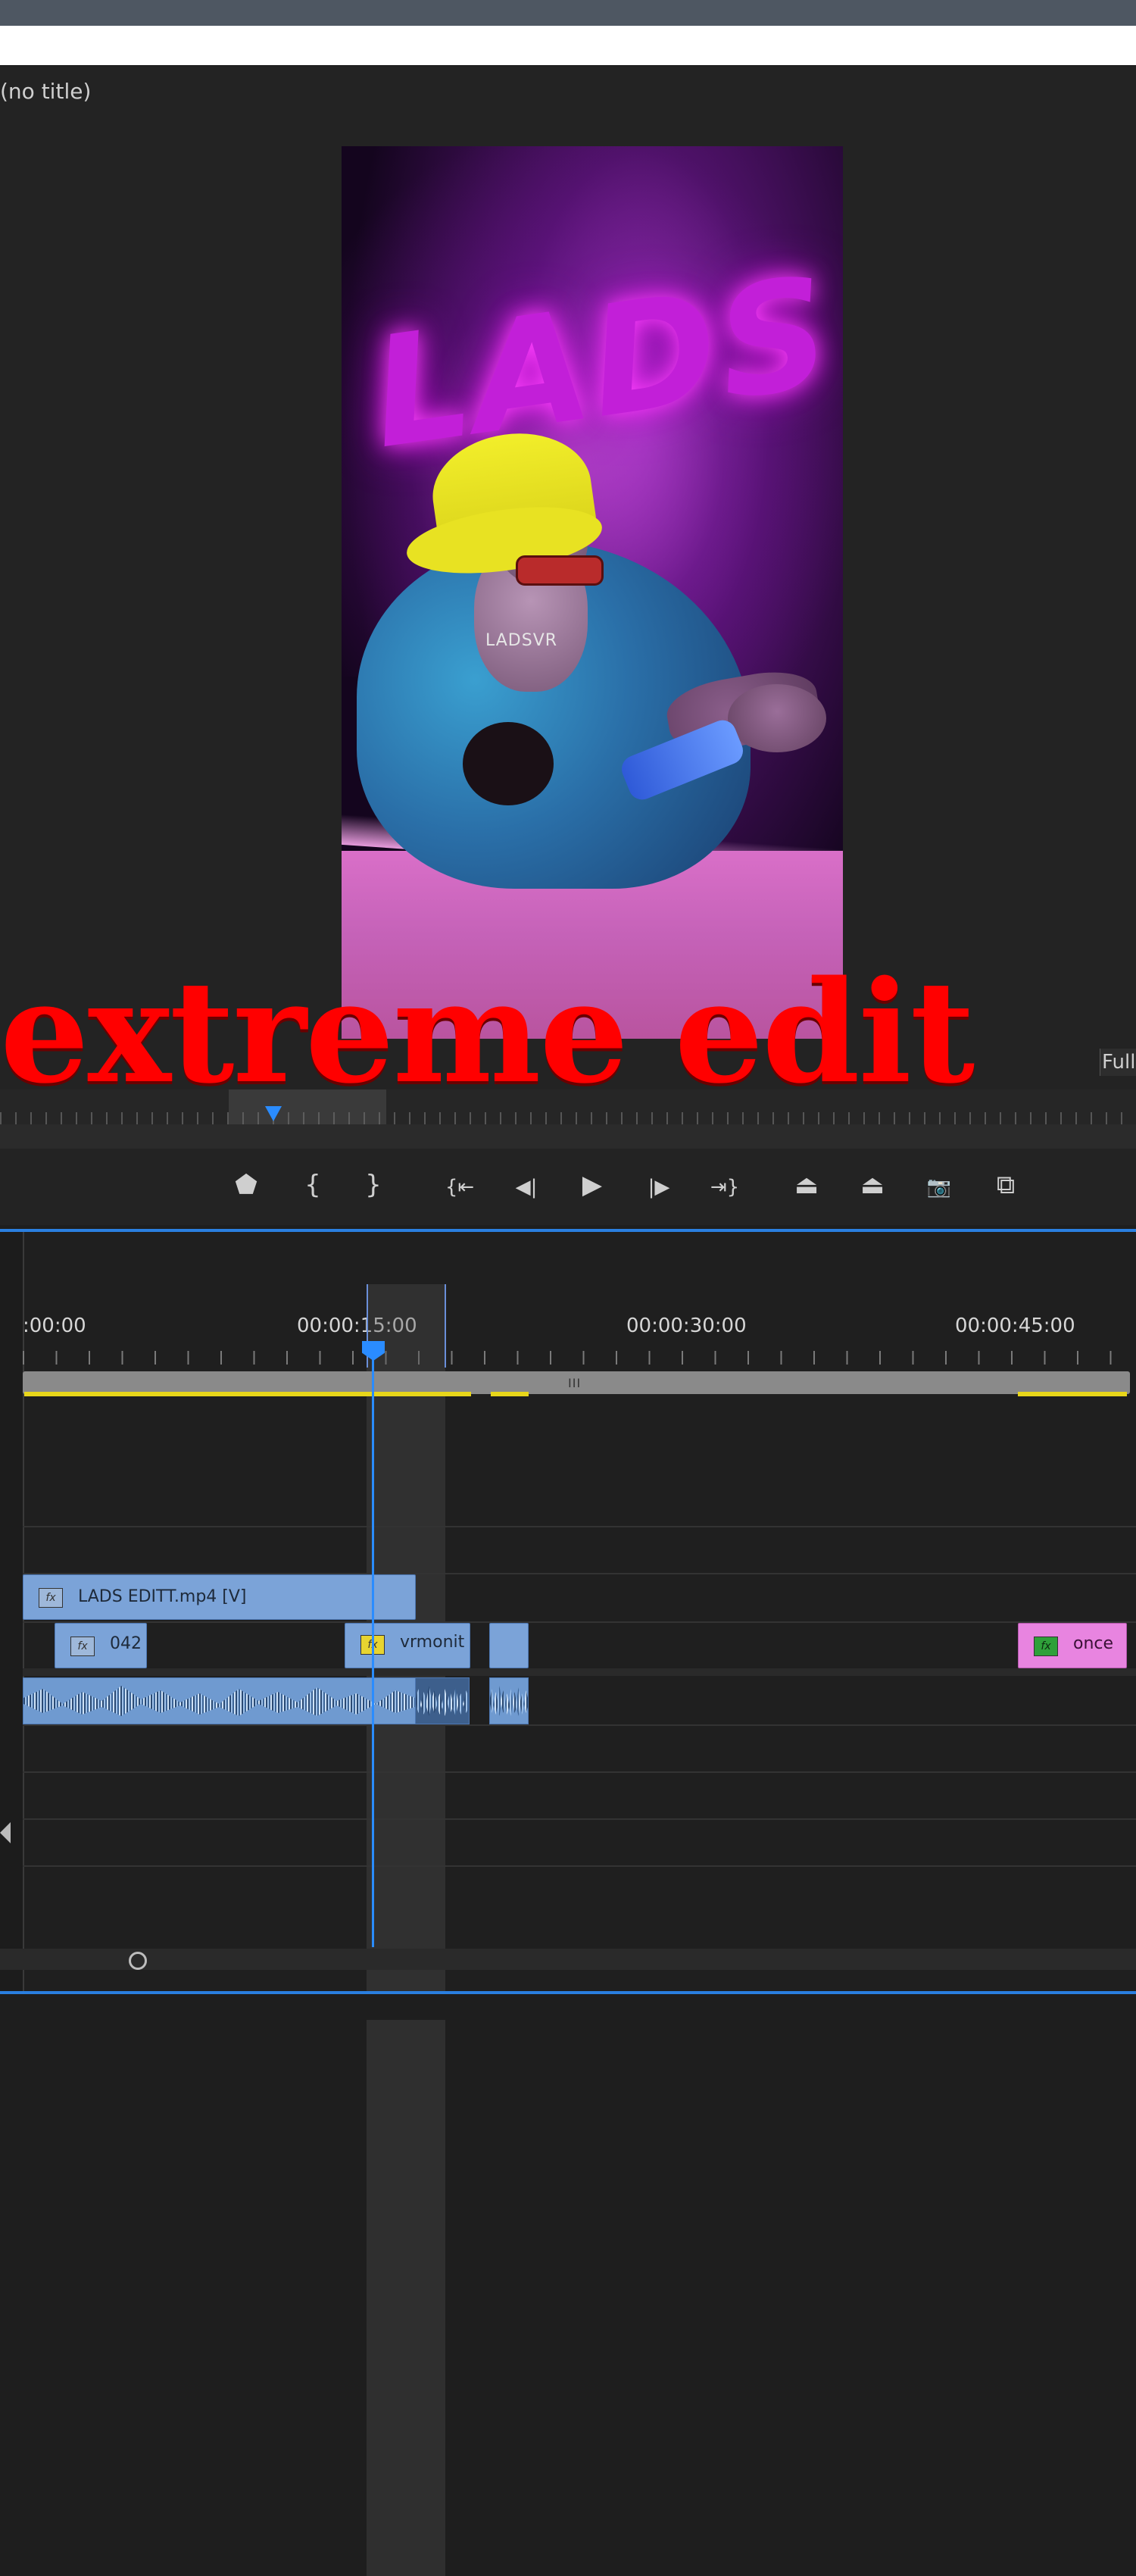  I want to click on audio-clip-main, so click(219, 1701).